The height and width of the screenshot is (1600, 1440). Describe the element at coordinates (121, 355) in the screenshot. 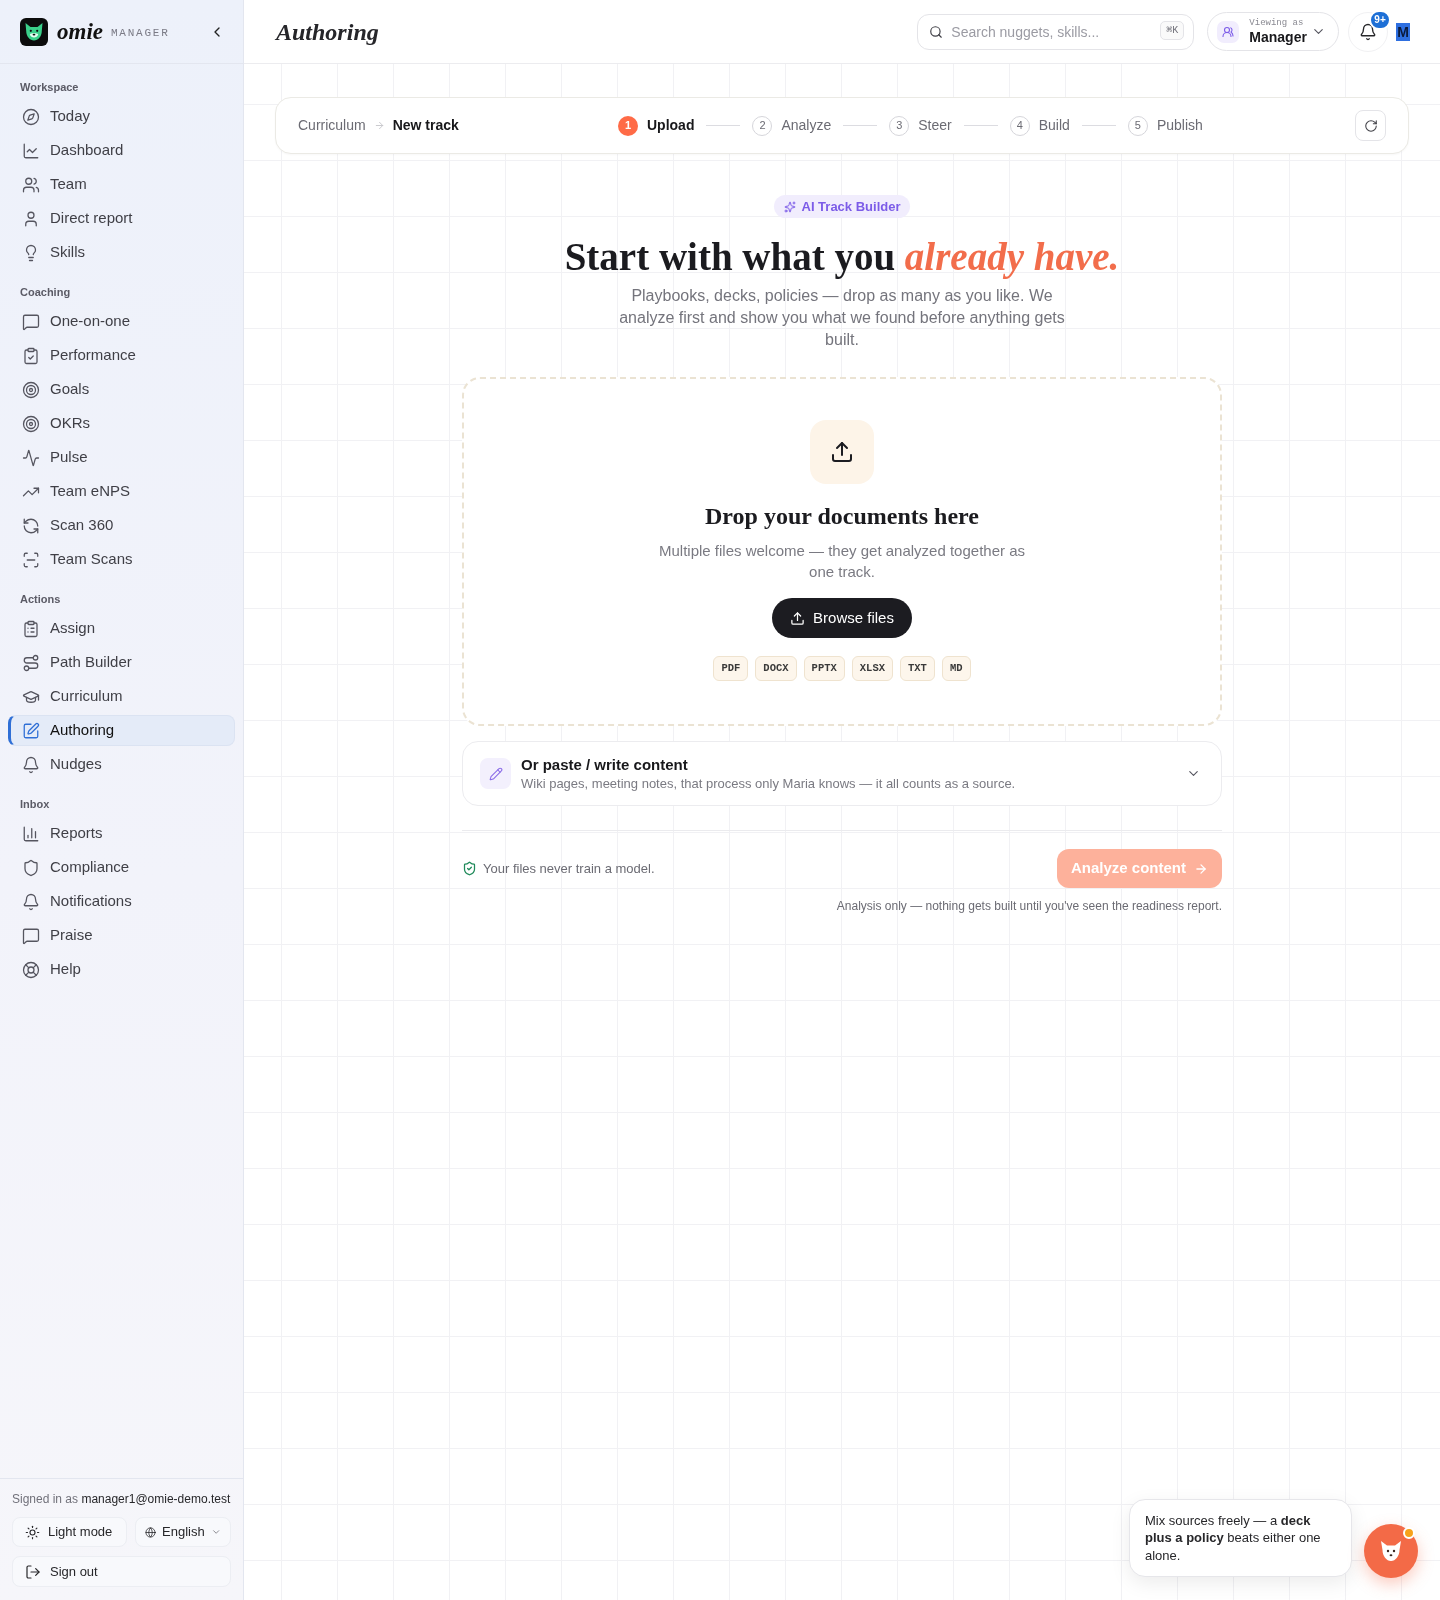

I see `nav-item: Performance` at that location.